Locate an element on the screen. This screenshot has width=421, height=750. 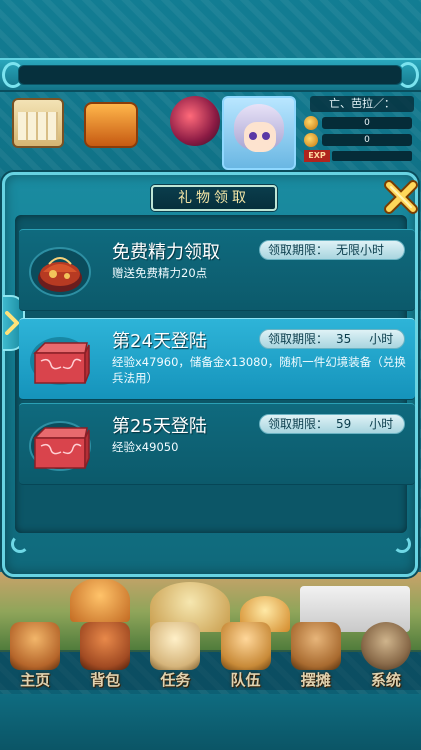
corner-ornament-bl is located at coordinates (20, 544).